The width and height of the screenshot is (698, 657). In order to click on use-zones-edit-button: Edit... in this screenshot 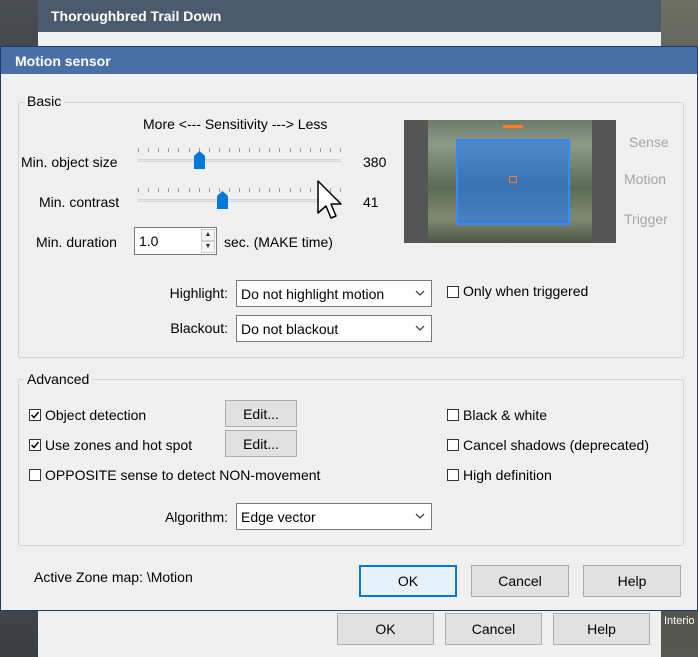, I will do `click(261, 443)`.